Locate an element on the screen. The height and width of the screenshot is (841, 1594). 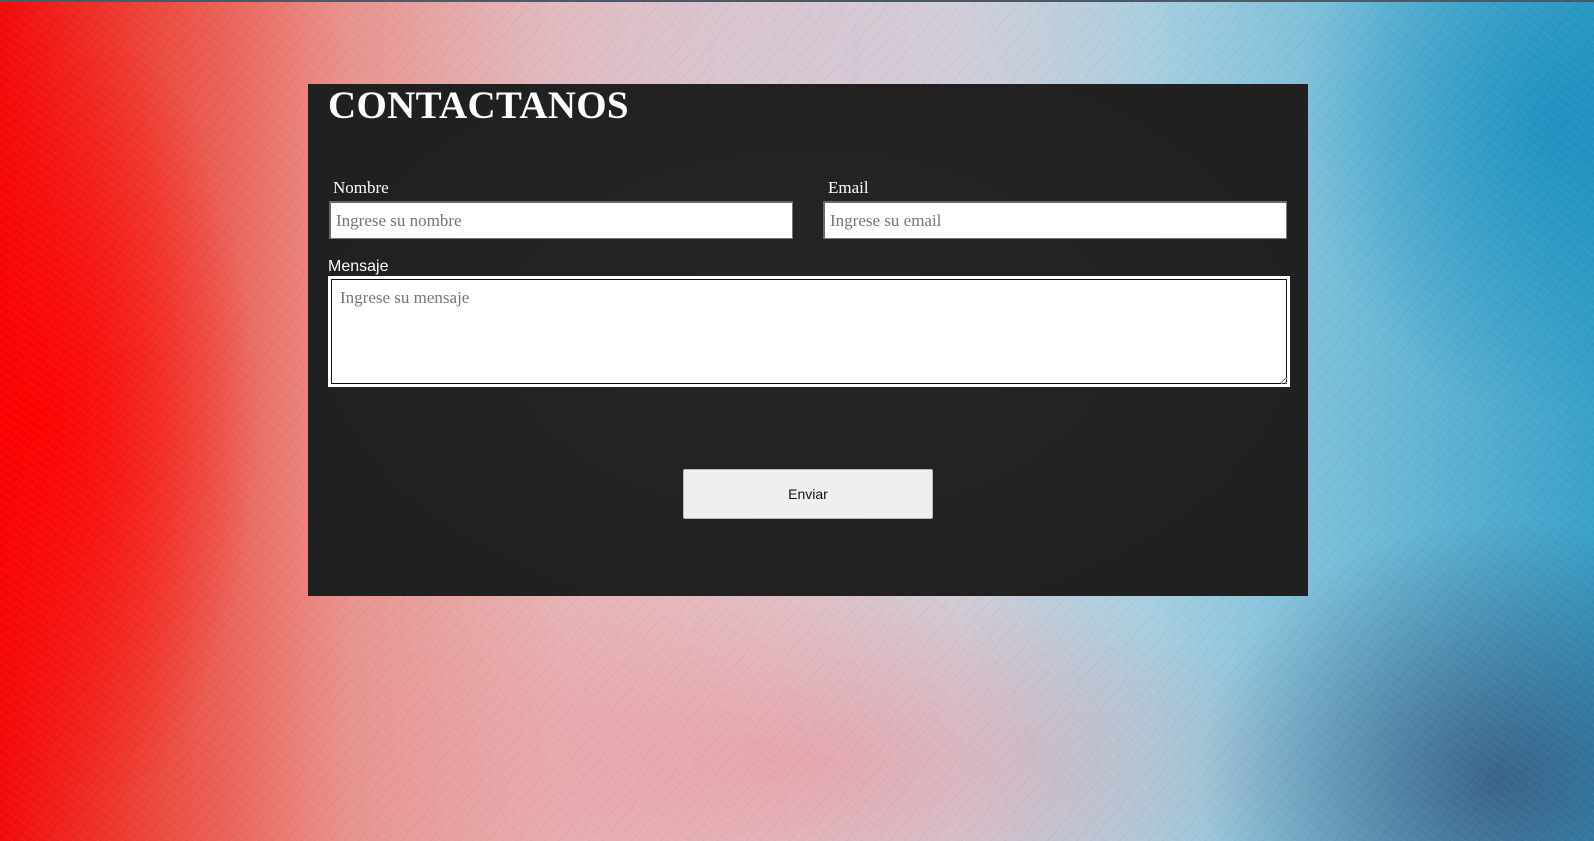
name-input is located at coordinates (561, 220).